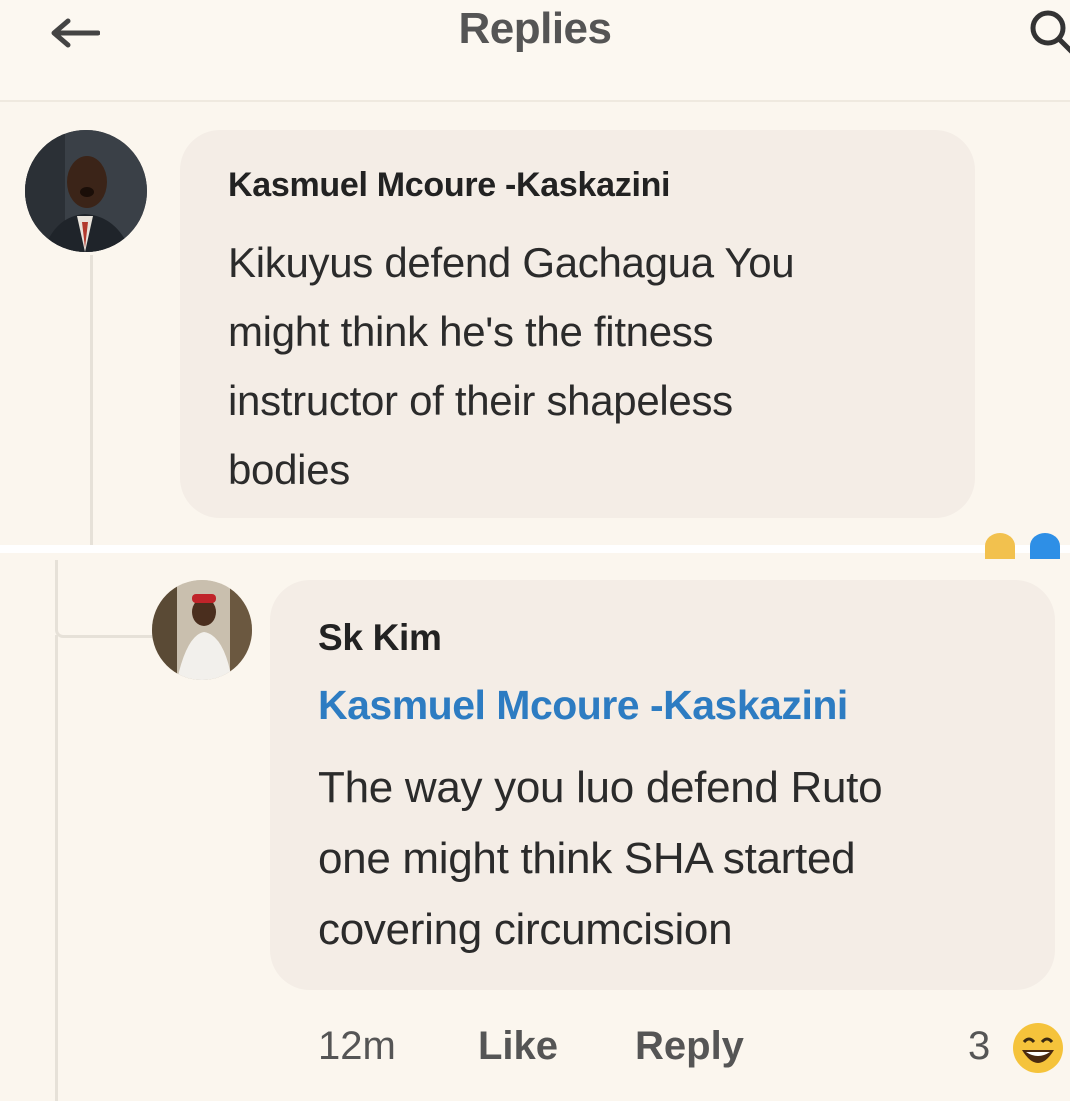 The width and height of the screenshot is (1070, 1101). What do you see at coordinates (1000, 546) in the screenshot?
I see `reaction-peek-icon` at bounding box center [1000, 546].